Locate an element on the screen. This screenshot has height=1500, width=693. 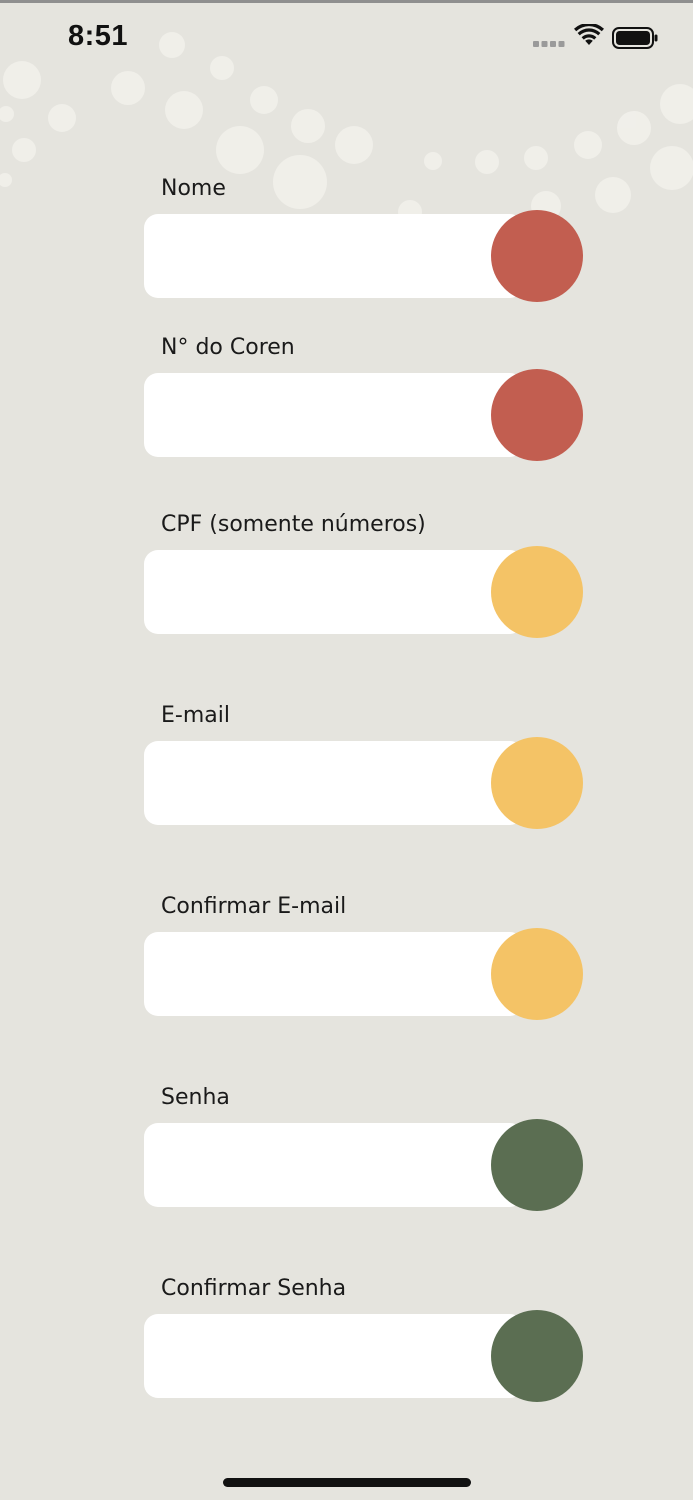
status-indicator-cpf is located at coordinates (537, 592).